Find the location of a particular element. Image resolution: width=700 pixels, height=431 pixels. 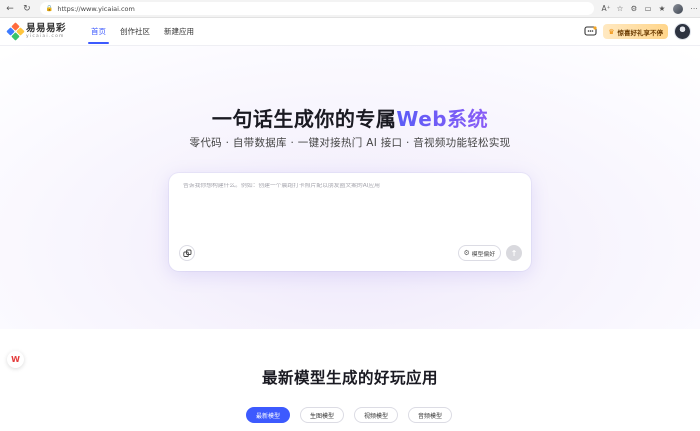

attach-button is located at coordinates (187, 253).